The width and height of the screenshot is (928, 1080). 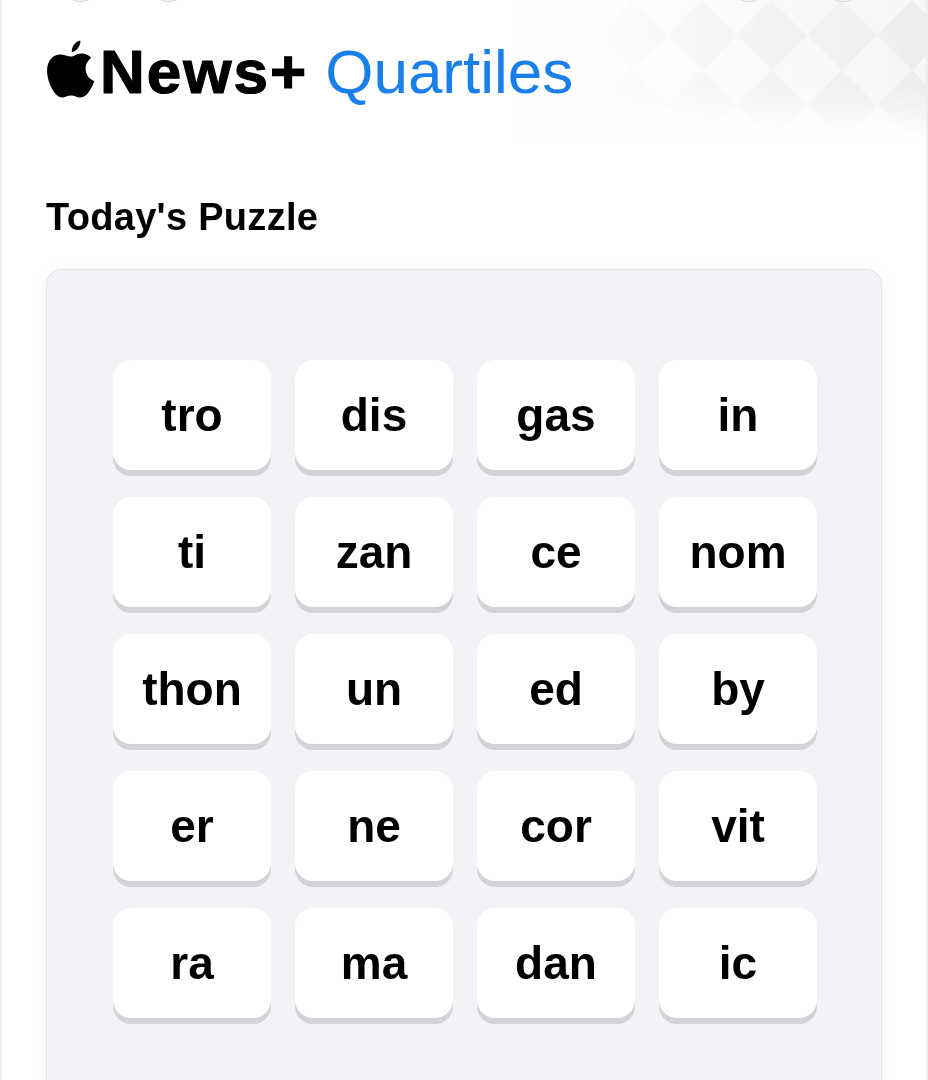 I want to click on apple-icon, so click(x=70, y=68).